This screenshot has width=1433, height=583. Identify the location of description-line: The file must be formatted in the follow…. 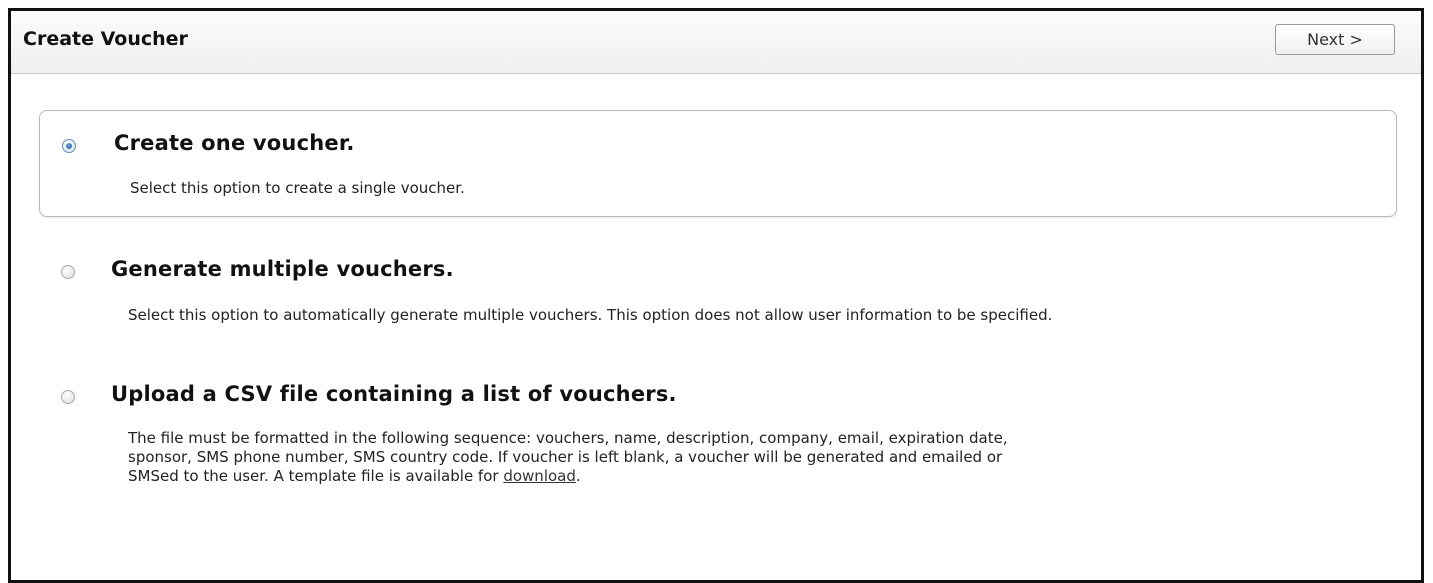
(568, 438).